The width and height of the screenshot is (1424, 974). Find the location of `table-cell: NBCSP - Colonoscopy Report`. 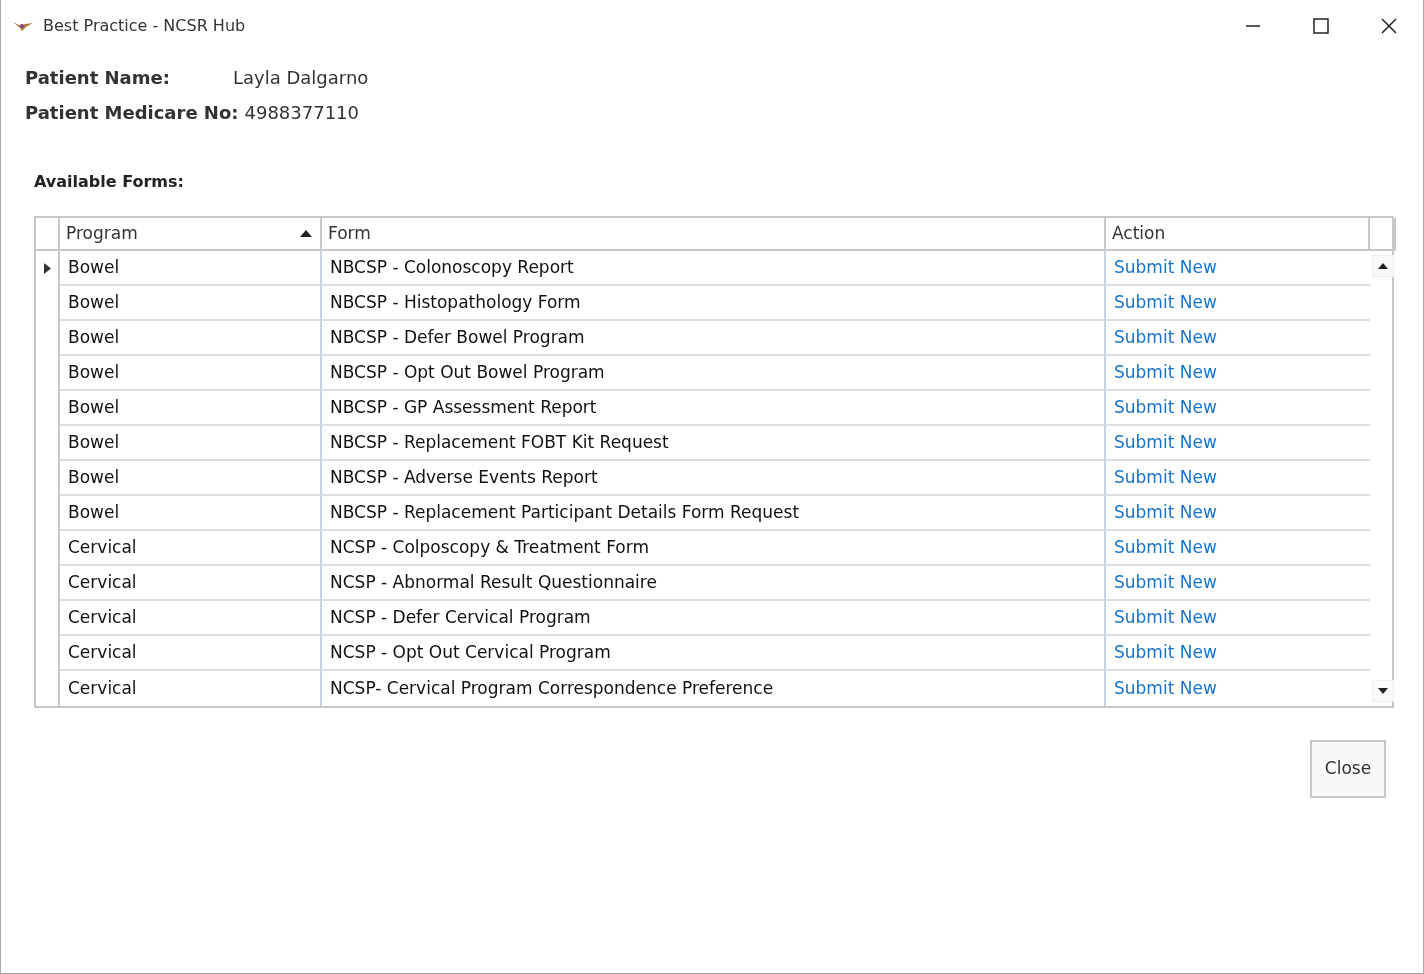

table-cell: NBCSP - Colonoscopy Report is located at coordinates (714, 268).